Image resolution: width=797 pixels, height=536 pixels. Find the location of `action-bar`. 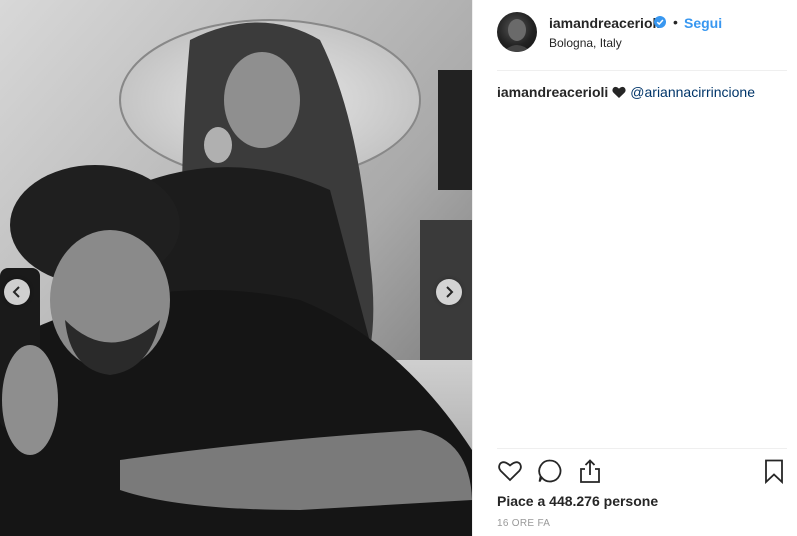

action-bar is located at coordinates (642, 472).